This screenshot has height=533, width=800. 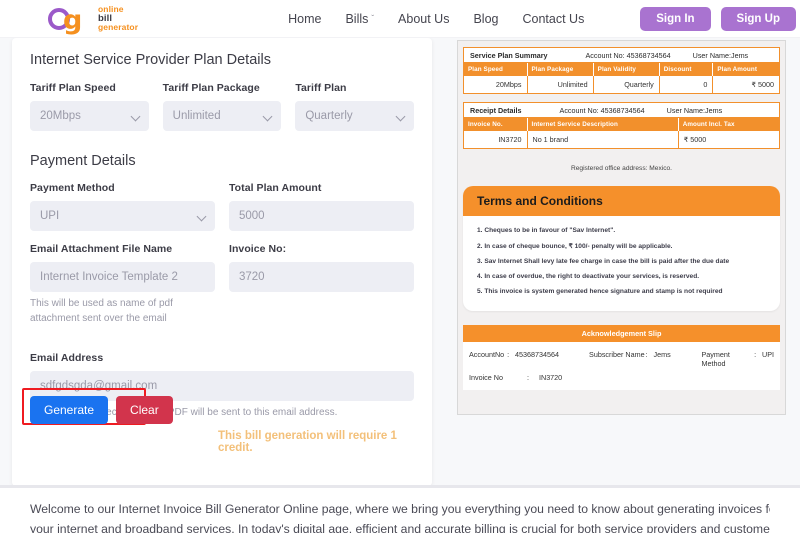 I want to click on label-payment-method: Payment Method, so click(x=72, y=188).